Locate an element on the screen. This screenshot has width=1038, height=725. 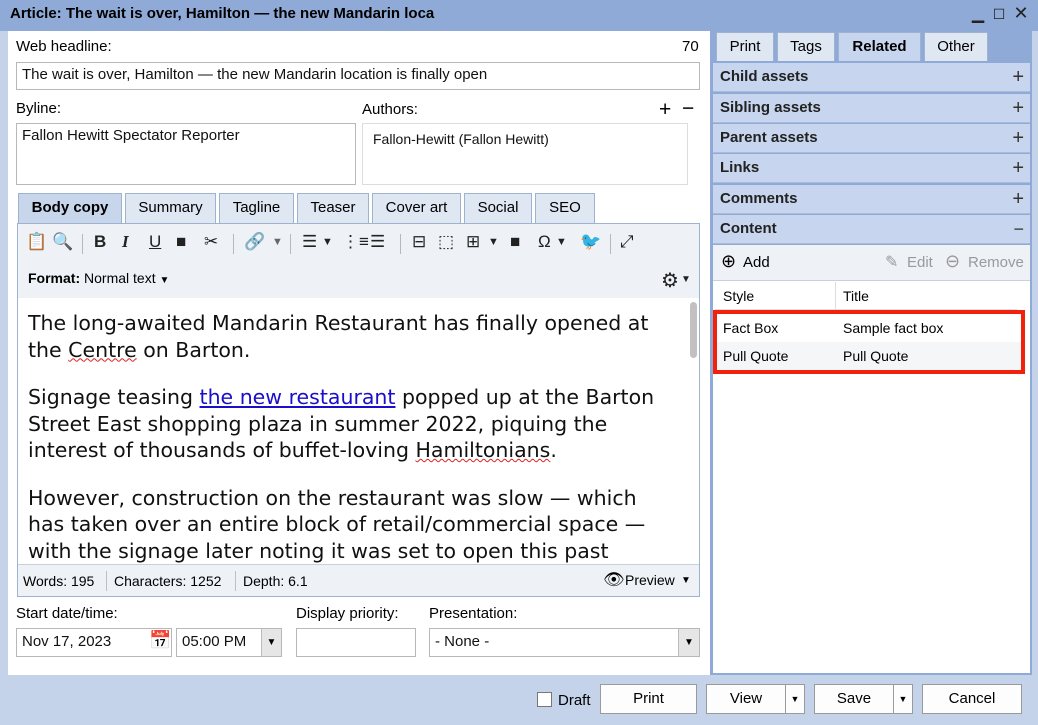
insert-block-icon: ⬚ is located at coordinates (446, 242).